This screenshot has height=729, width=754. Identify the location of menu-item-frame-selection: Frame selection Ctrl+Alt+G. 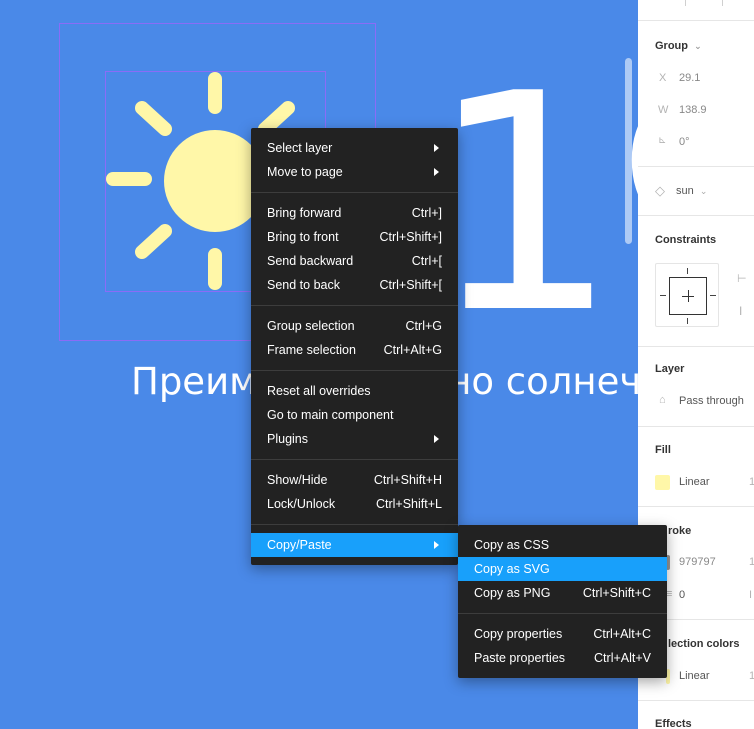
(354, 350).